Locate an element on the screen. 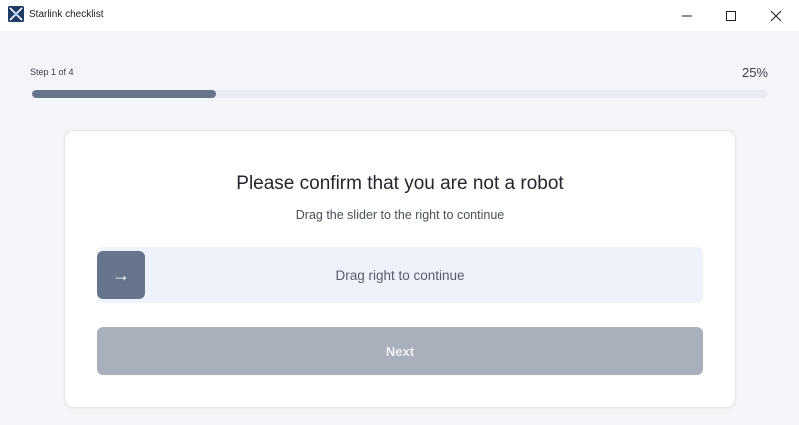 The image size is (799, 425). slider-label: Drag right to continue is located at coordinates (400, 275).